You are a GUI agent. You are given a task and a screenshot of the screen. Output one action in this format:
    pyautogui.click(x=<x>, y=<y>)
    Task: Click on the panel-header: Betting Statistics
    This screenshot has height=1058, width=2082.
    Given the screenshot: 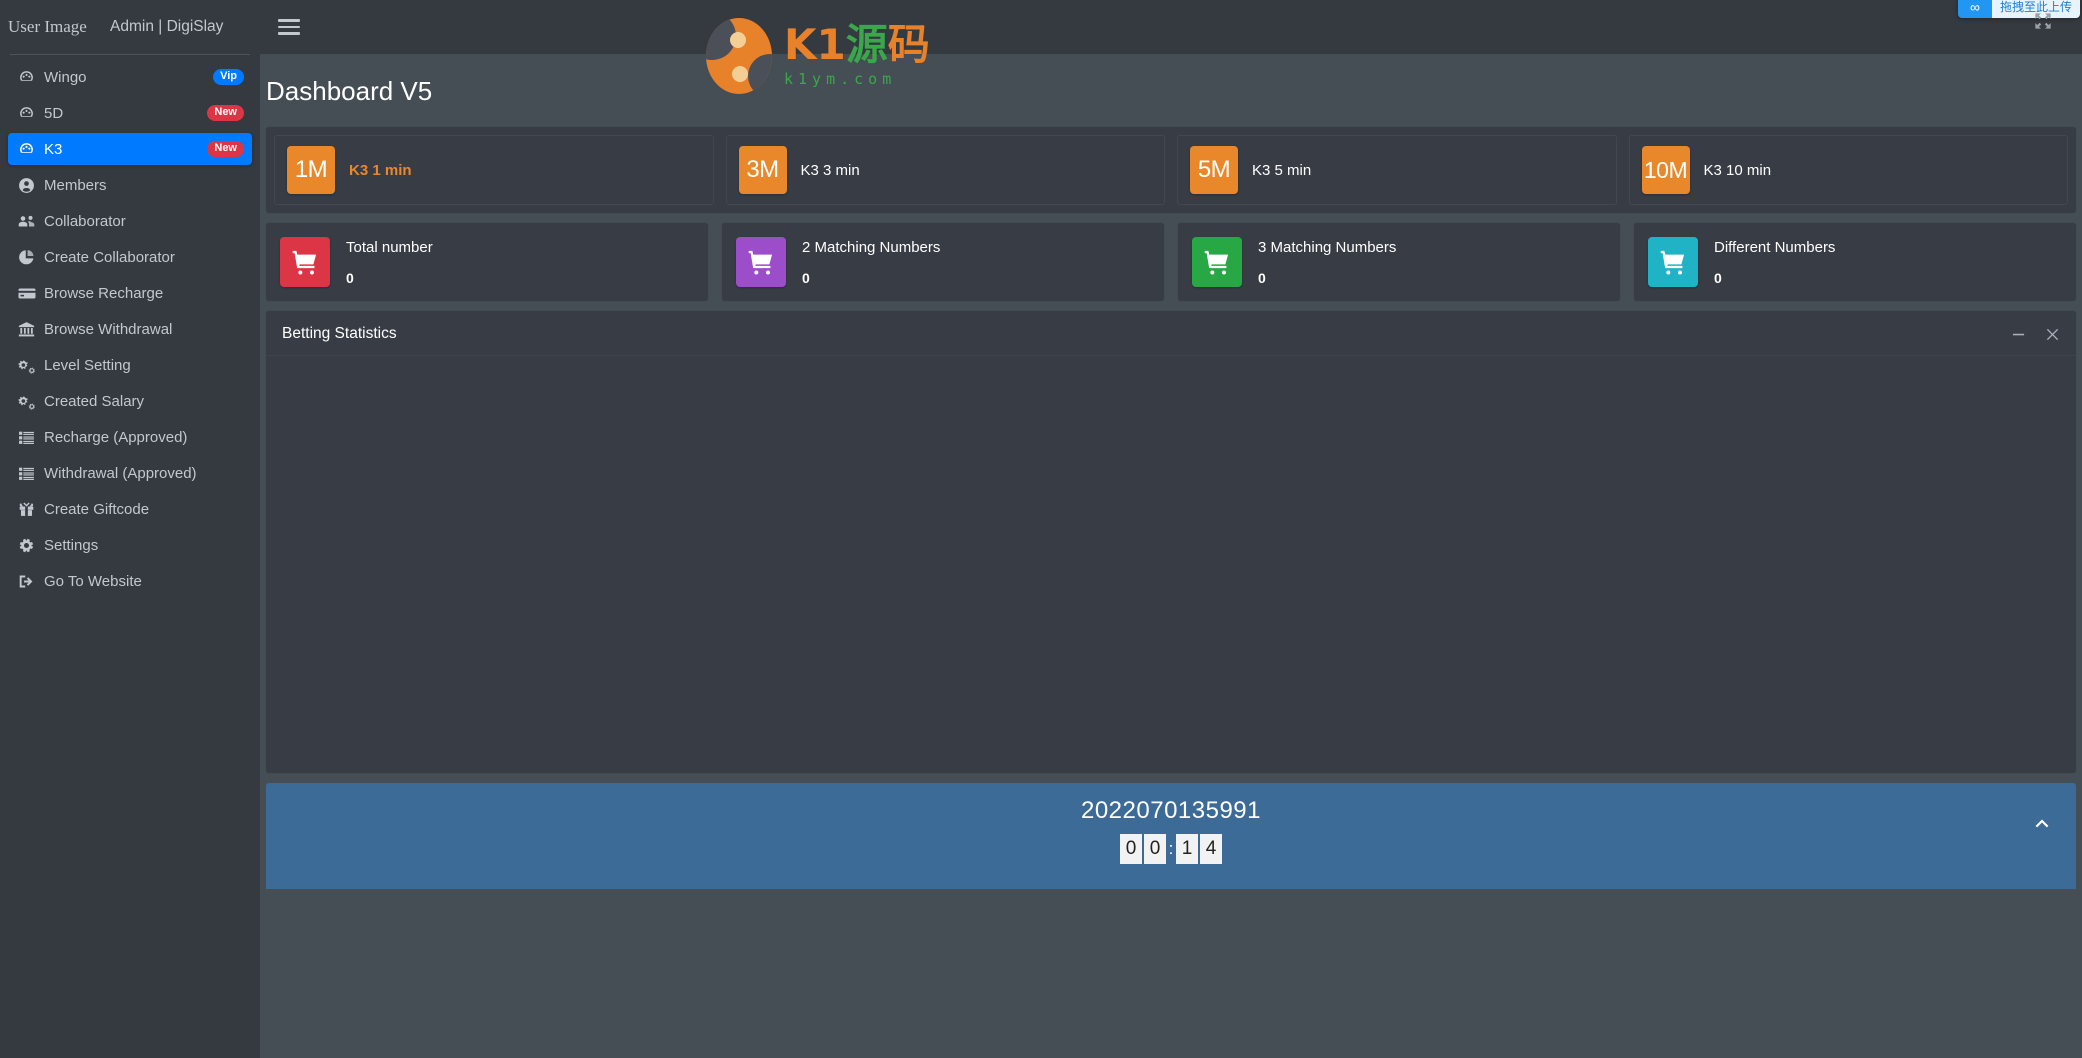 What is the action you would take?
    pyautogui.click(x=1171, y=333)
    